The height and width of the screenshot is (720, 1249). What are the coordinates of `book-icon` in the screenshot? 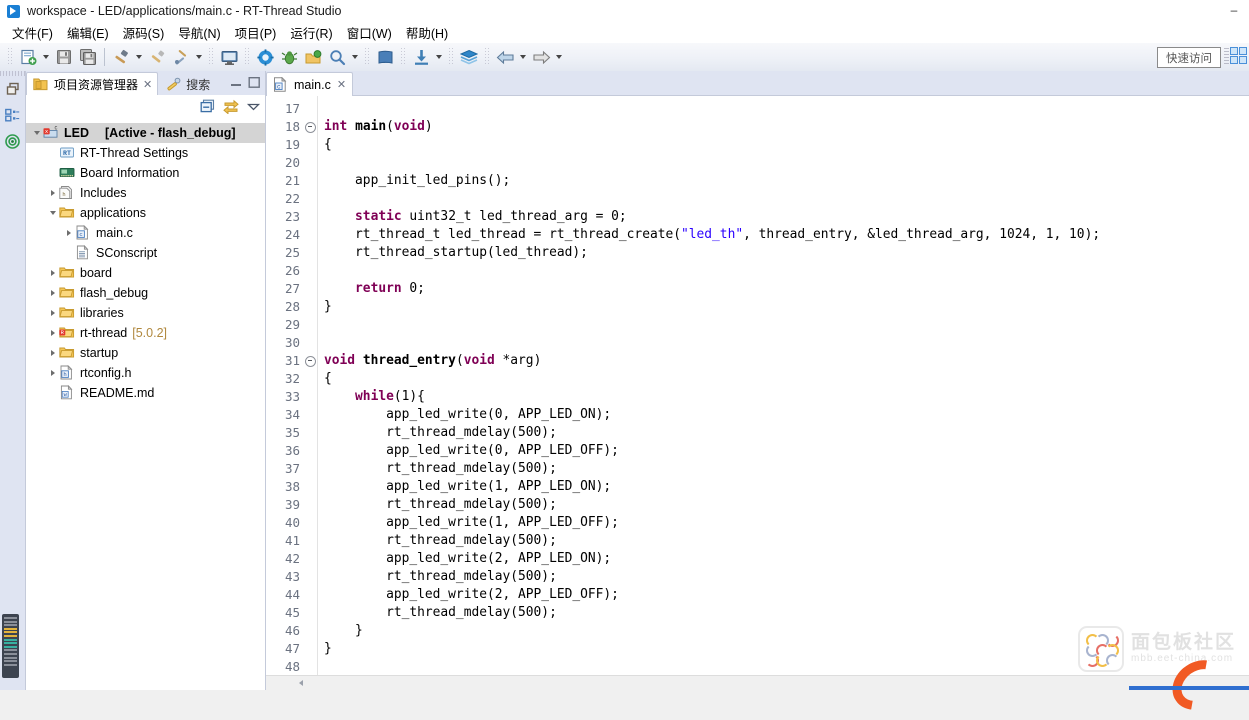 It's located at (385, 57).